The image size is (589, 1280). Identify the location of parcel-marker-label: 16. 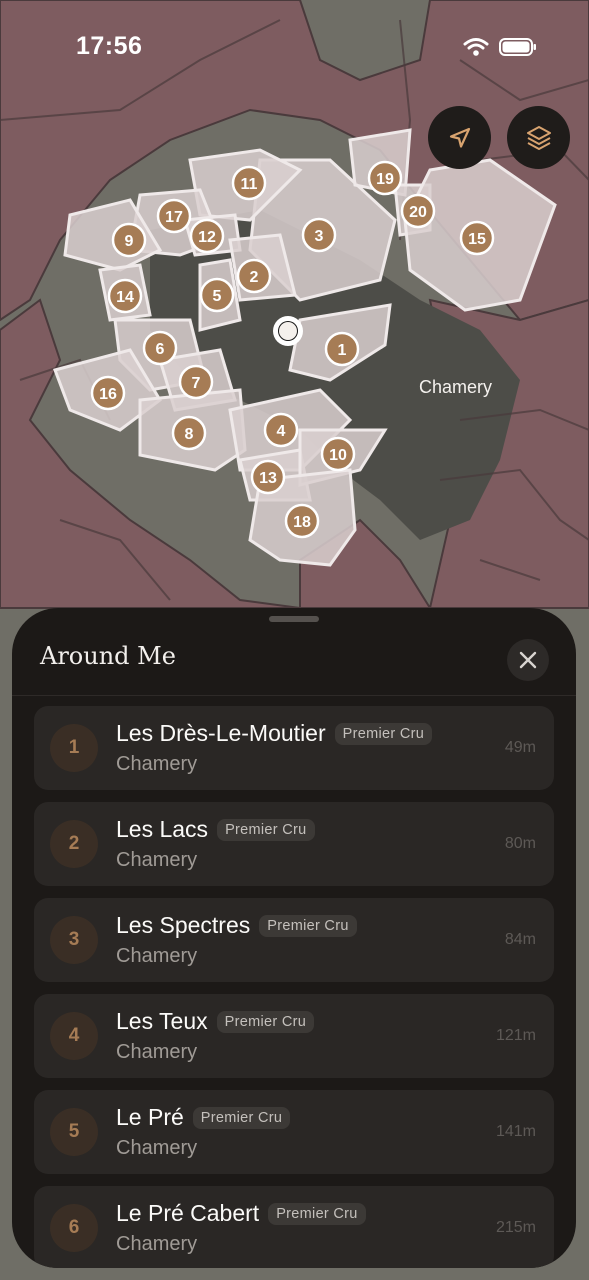
(108, 394).